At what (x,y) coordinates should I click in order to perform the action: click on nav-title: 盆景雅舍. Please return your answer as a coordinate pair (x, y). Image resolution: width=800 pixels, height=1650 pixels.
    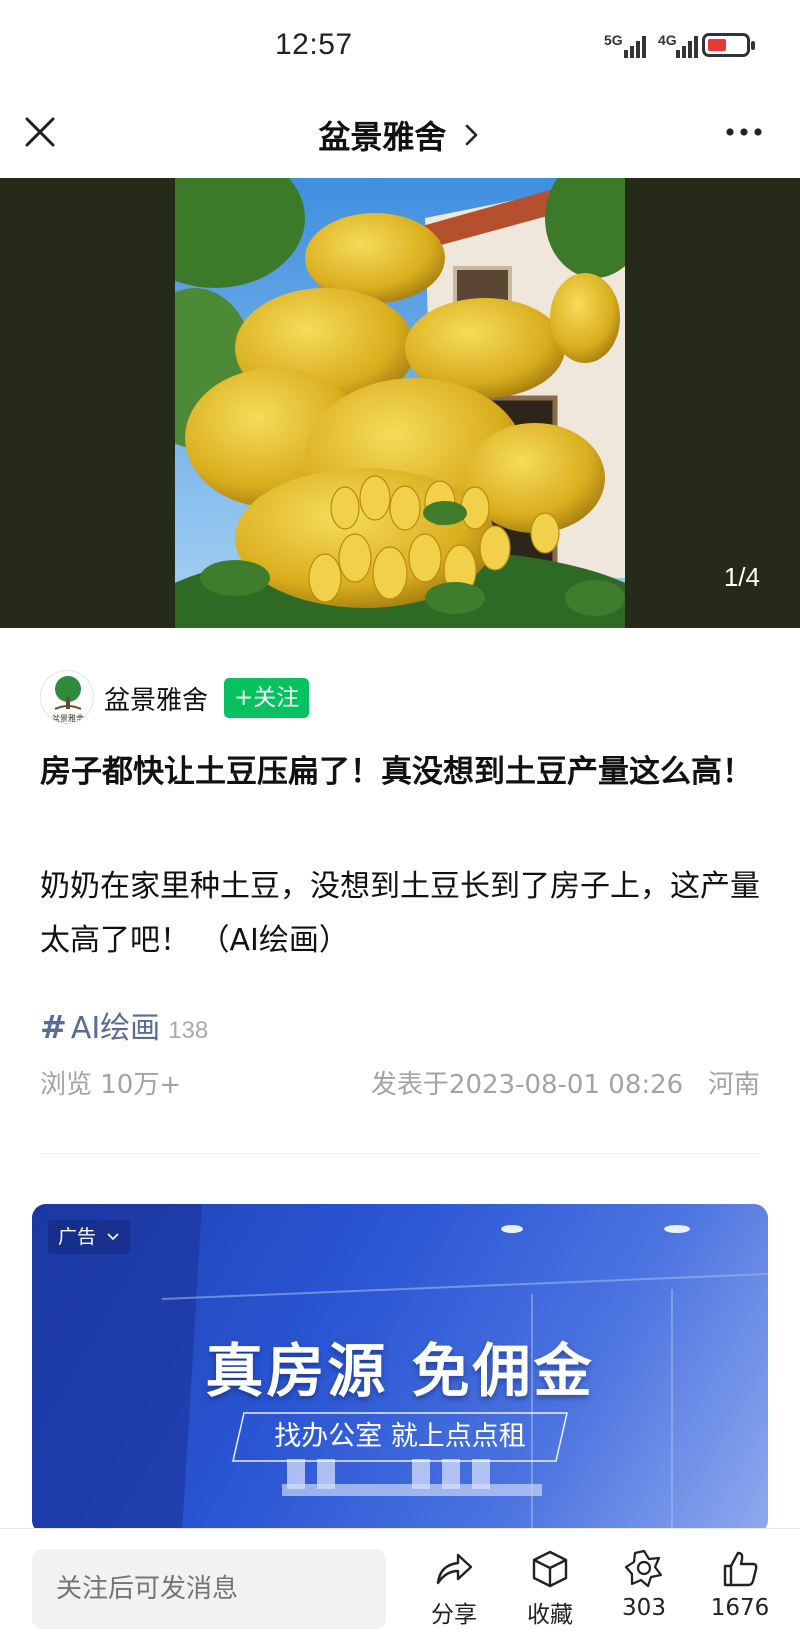
    Looking at the image, I should click on (400, 135).